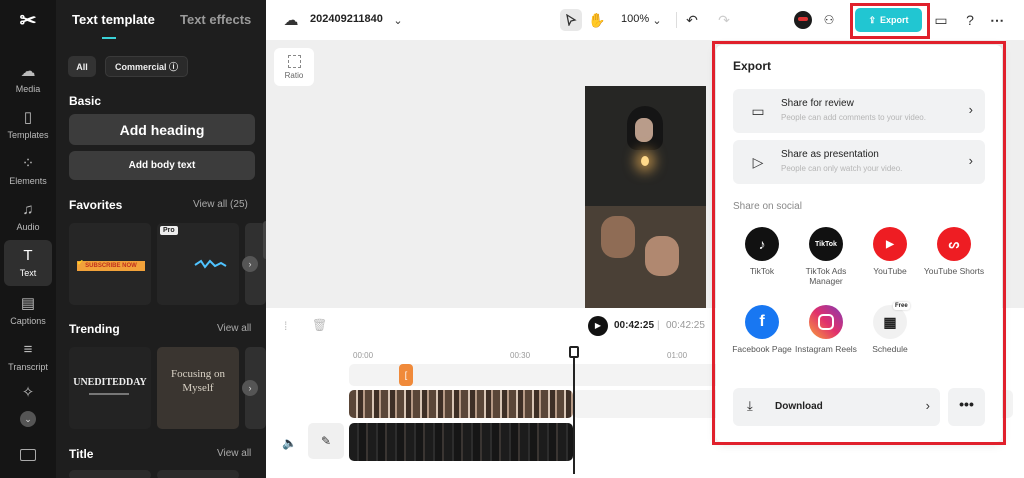 Image resolution: width=1024 pixels, height=478 pixels. Describe the element at coordinates (28, 367) in the screenshot. I see `rail-item-label: Transcript` at that location.